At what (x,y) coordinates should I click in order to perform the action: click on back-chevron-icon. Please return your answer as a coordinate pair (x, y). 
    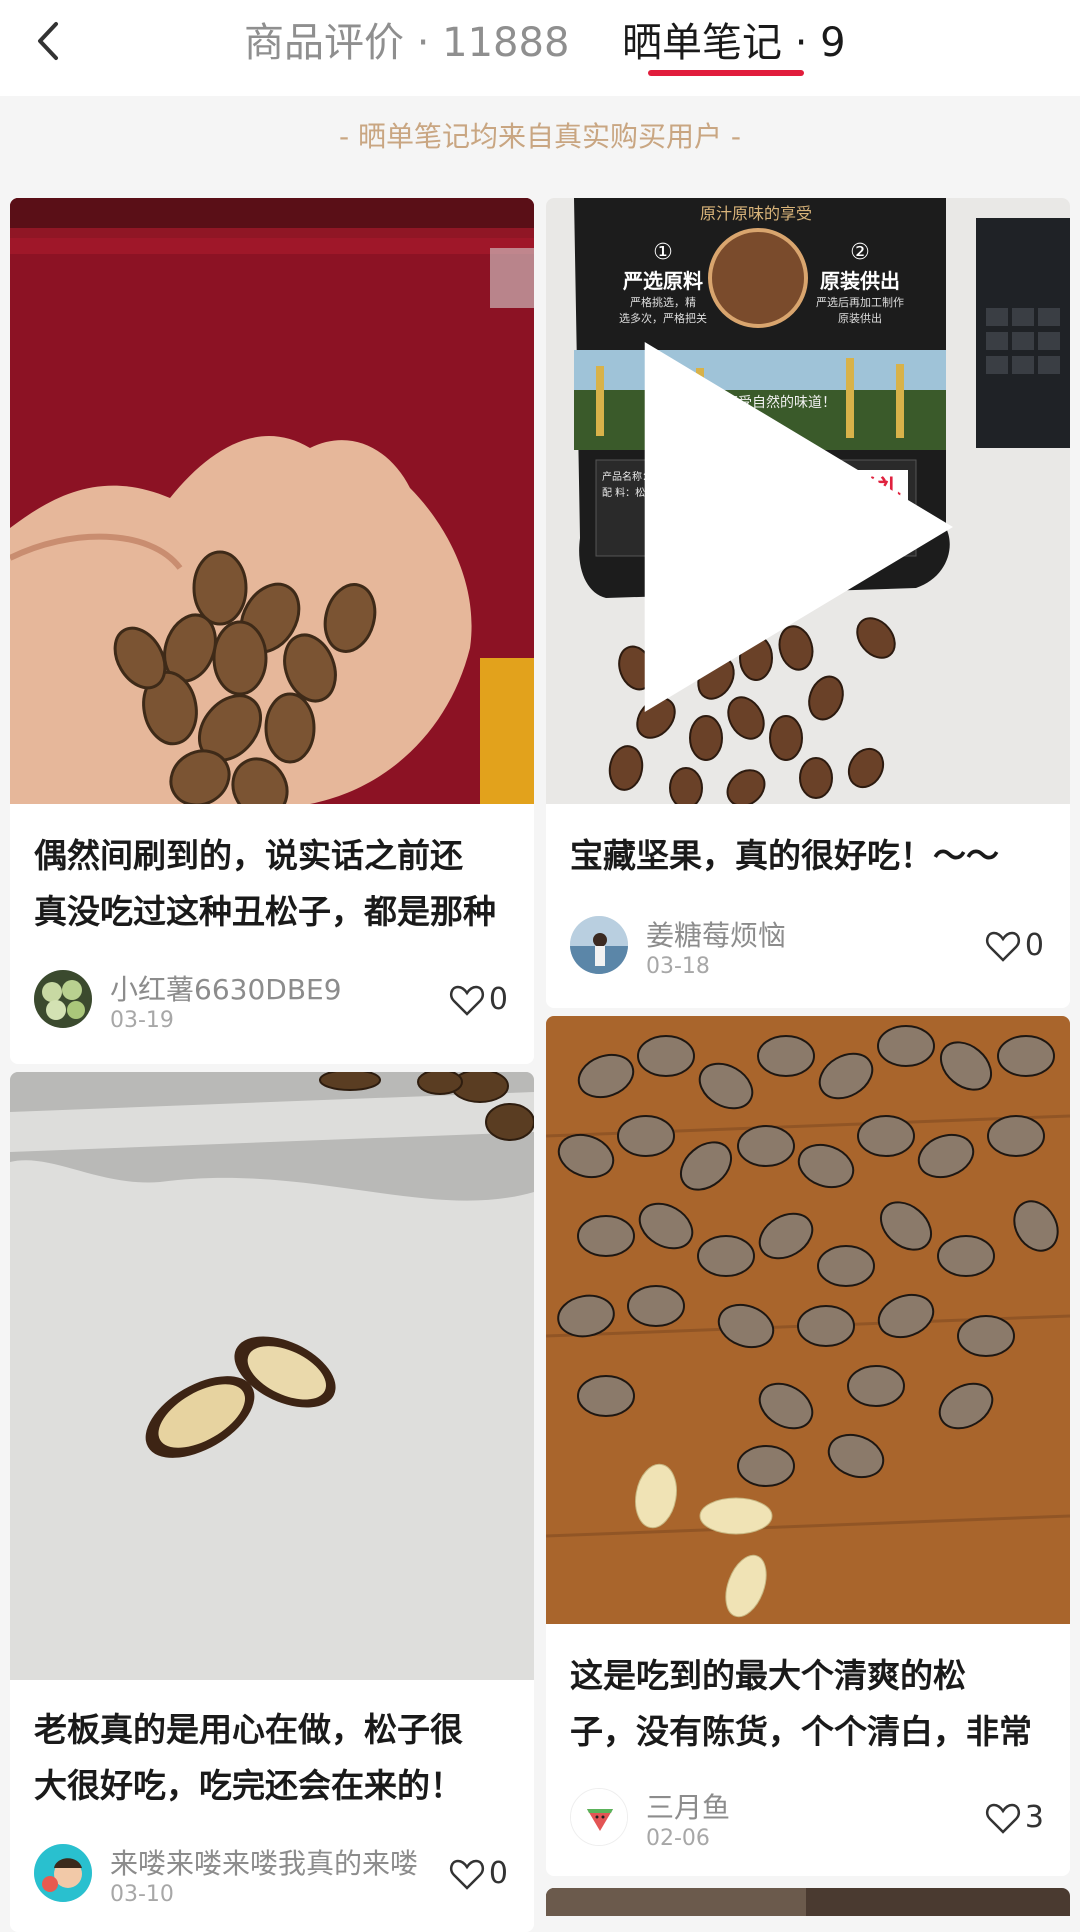
    Looking at the image, I should click on (50, 41).